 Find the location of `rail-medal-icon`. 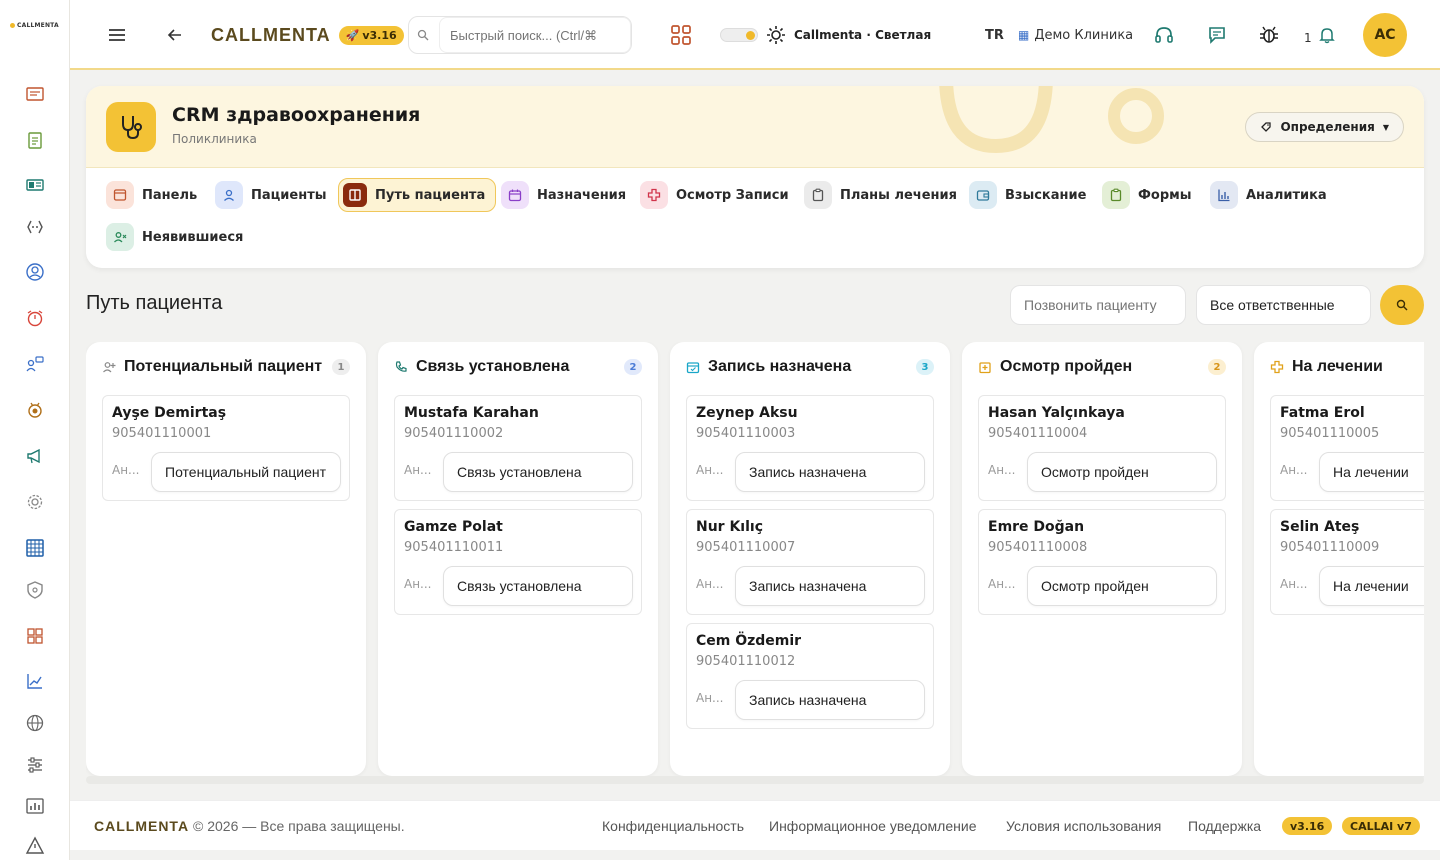

rail-medal-icon is located at coordinates (35, 410).